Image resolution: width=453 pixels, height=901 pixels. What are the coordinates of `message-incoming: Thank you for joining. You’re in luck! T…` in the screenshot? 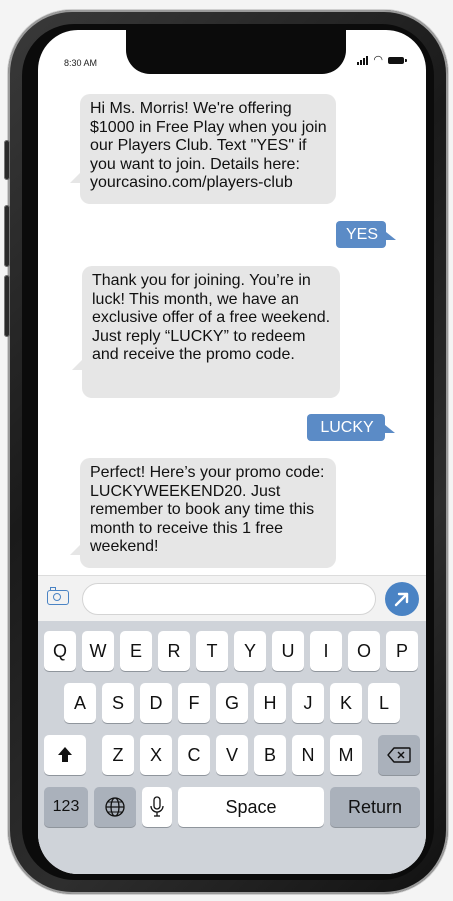 It's located at (211, 332).